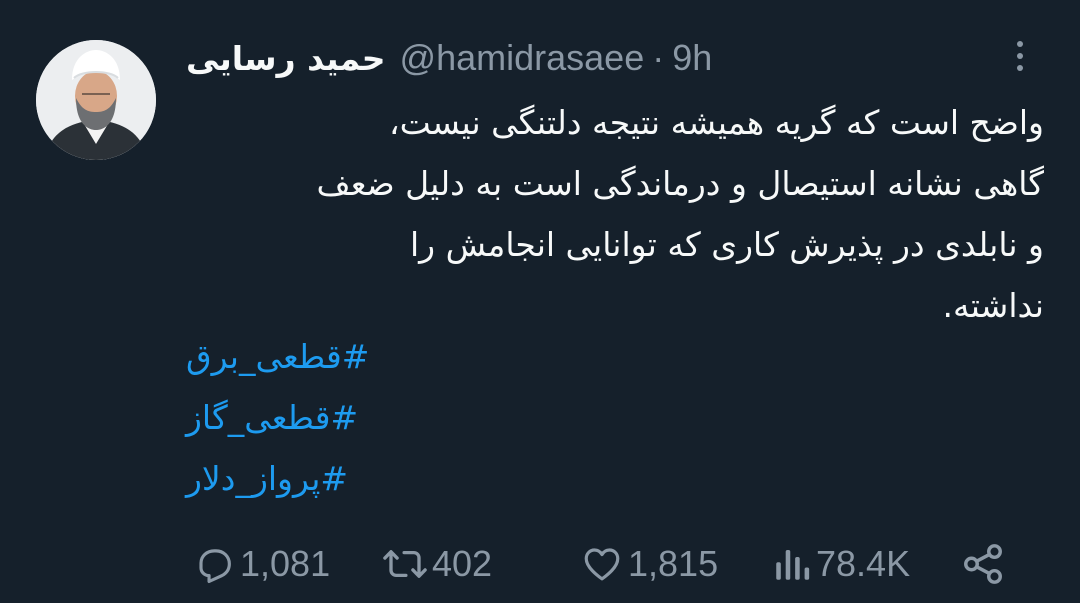  Describe the element at coordinates (267, 478) in the screenshot. I see `hashtag-link: #پرواز_دلار` at that location.